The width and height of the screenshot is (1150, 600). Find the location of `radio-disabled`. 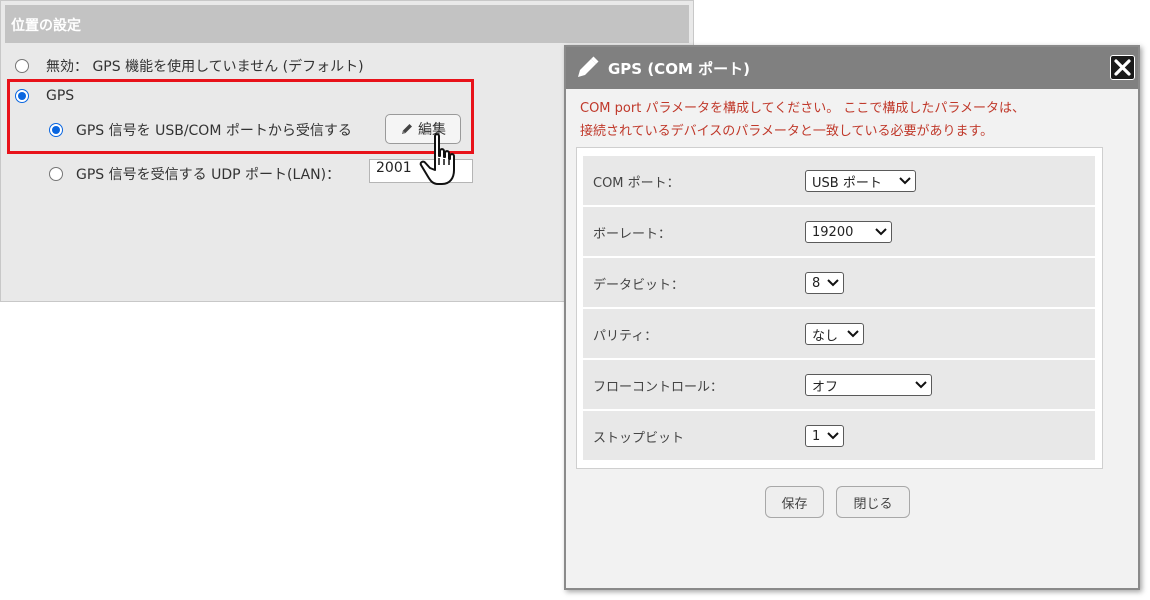

radio-disabled is located at coordinates (22, 66).